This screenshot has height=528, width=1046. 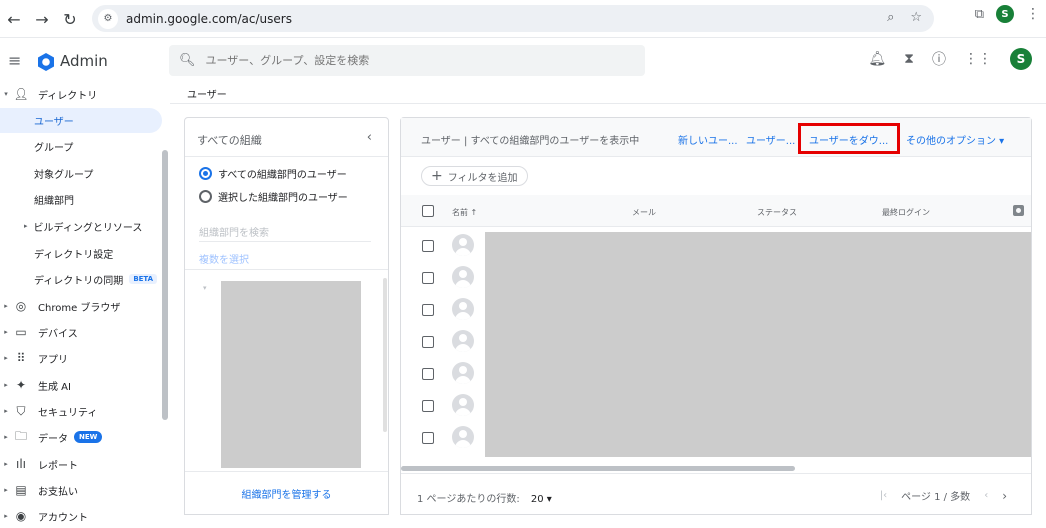 I want to click on add-filter-label: フィルタを追加, so click(x=482, y=178).